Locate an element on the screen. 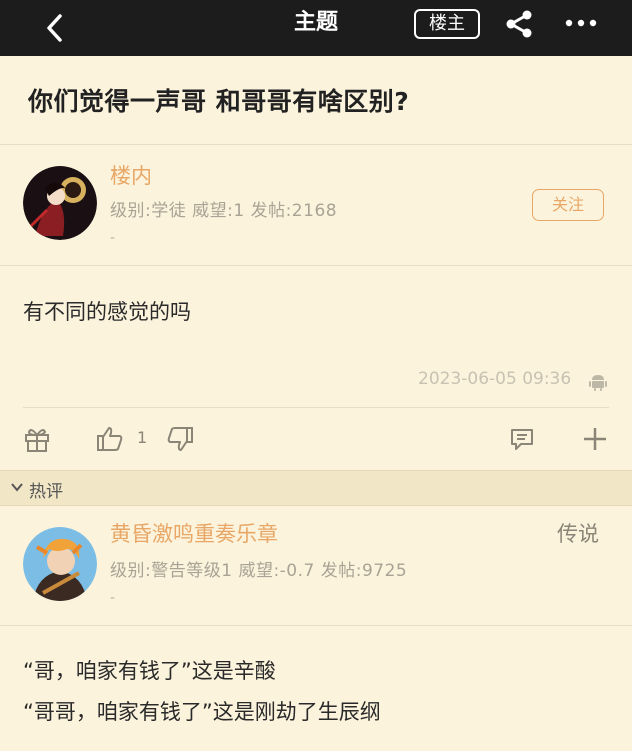  post-timestamp: 2023-06-05 09:36 is located at coordinates (495, 379).